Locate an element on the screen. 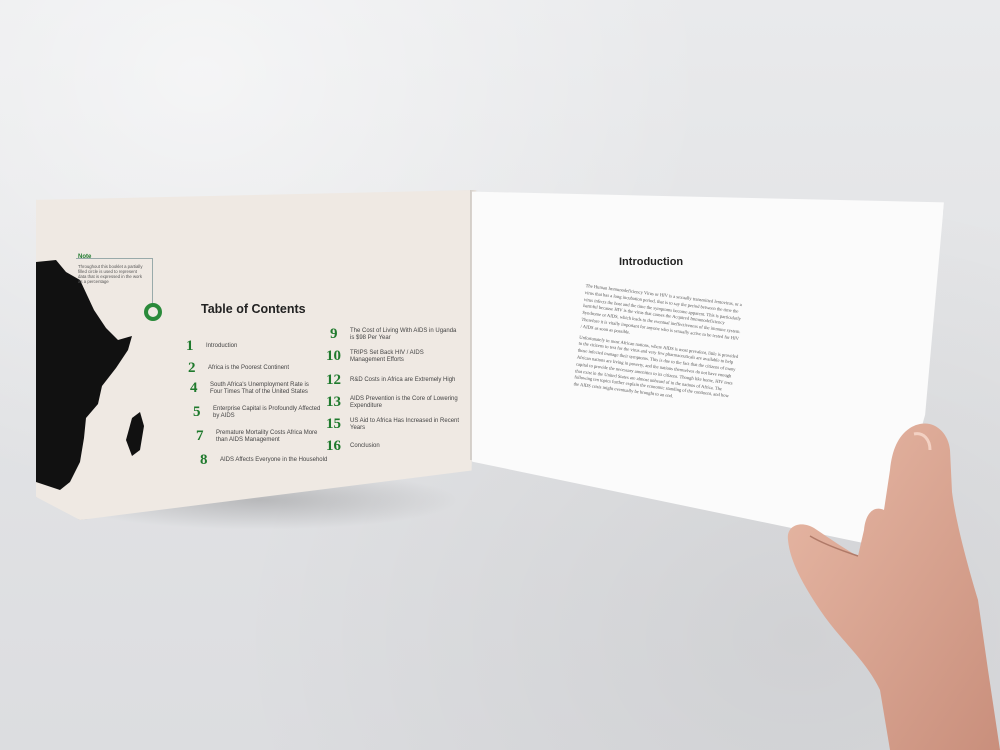  toc-number: 13 is located at coordinates (333, 402).